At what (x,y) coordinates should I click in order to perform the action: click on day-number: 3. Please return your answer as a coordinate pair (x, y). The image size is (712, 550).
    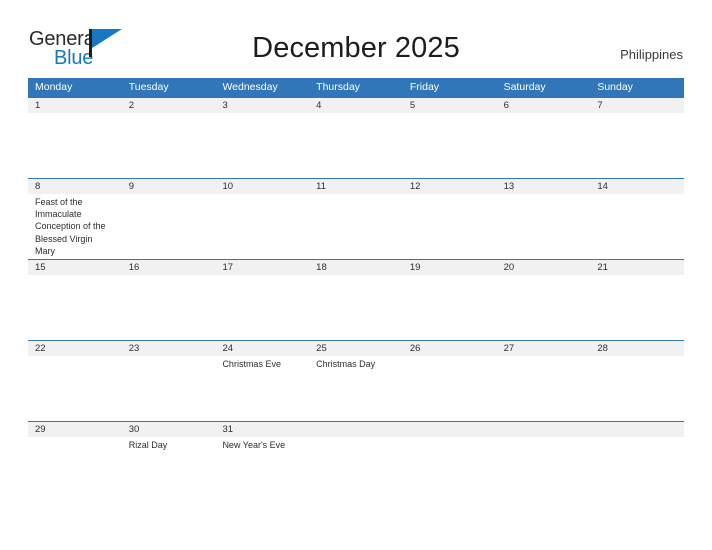
    Looking at the image, I should click on (262, 105).